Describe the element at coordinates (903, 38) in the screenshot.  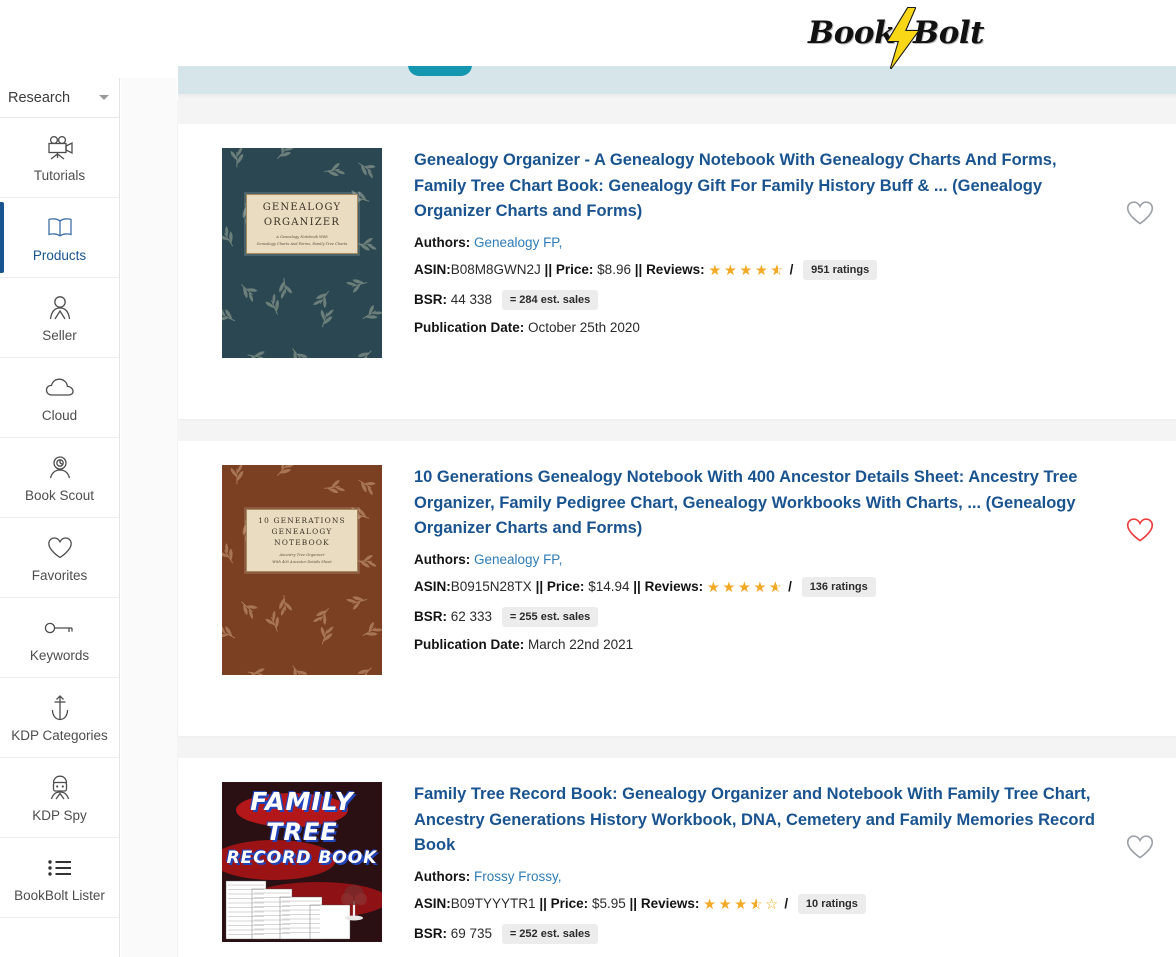
I see `lightning-bolt-icon` at that location.